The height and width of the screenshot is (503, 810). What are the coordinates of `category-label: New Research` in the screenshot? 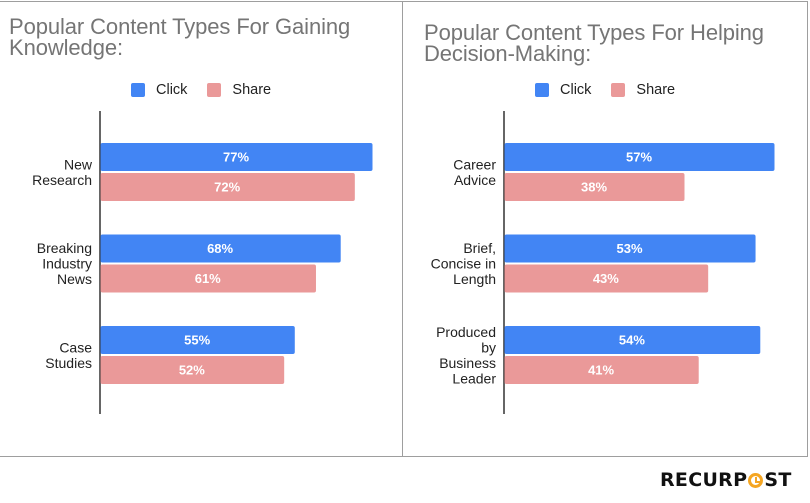 It's located at (62, 172).